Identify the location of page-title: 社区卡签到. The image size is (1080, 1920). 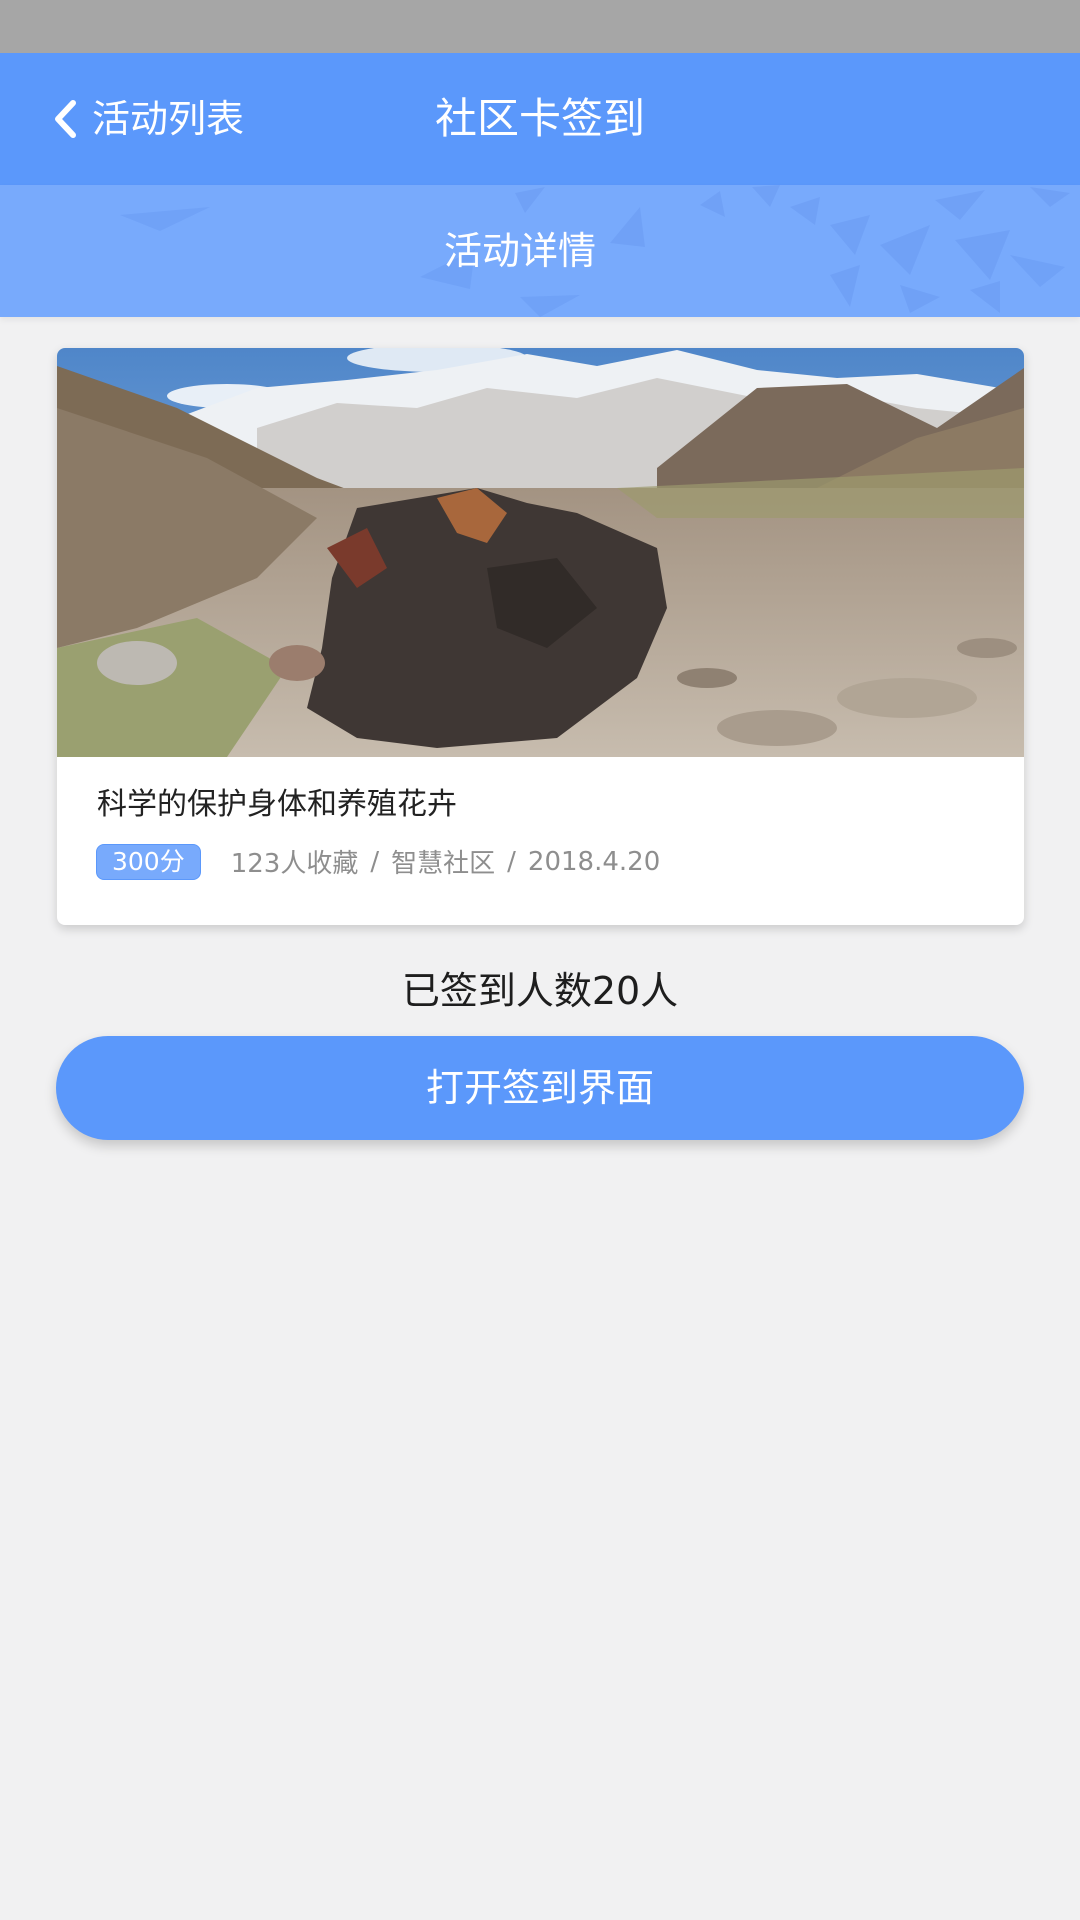
(539, 118).